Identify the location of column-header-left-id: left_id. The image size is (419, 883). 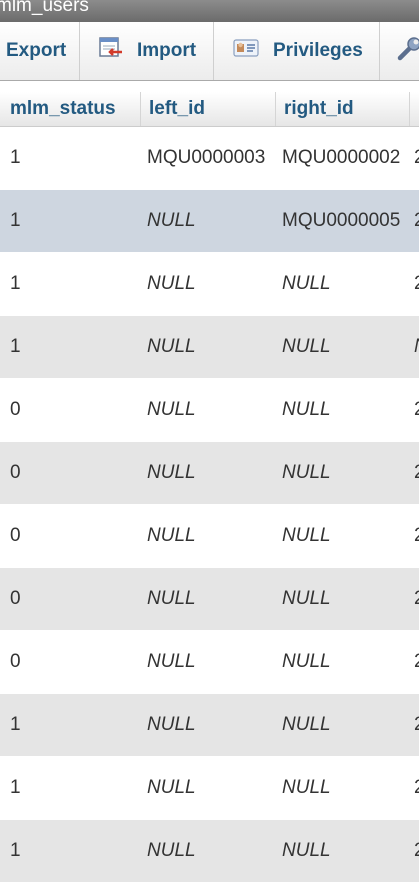
(208, 109).